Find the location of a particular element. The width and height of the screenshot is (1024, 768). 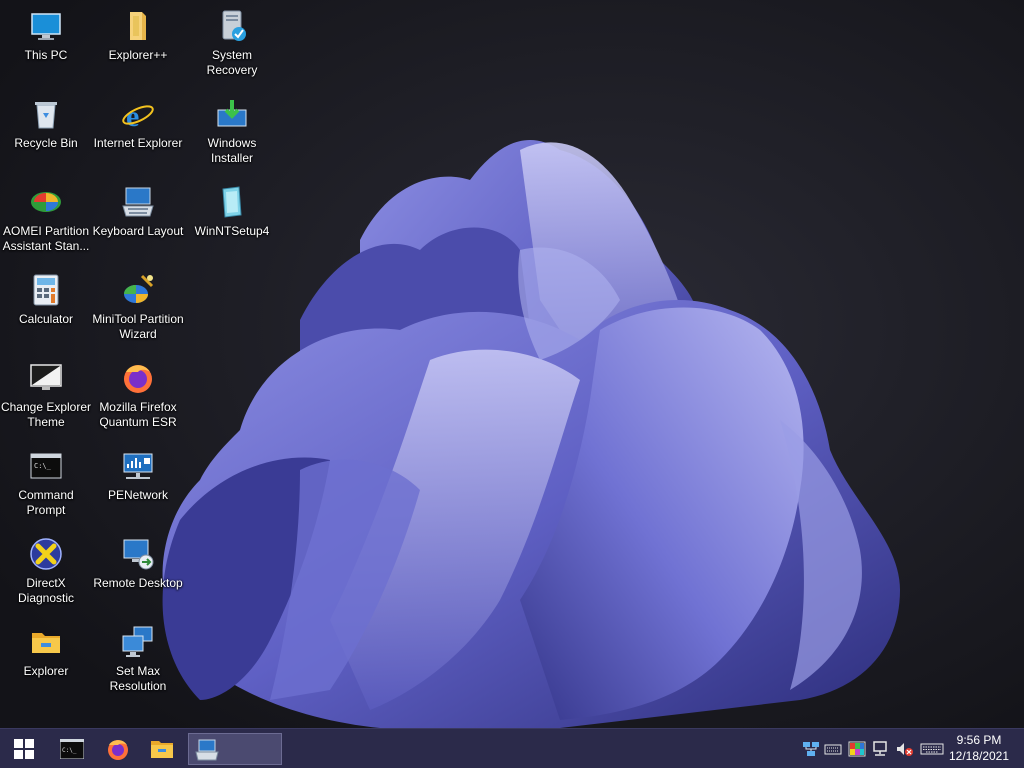

windows-start-icon is located at coordinates (24, 749).